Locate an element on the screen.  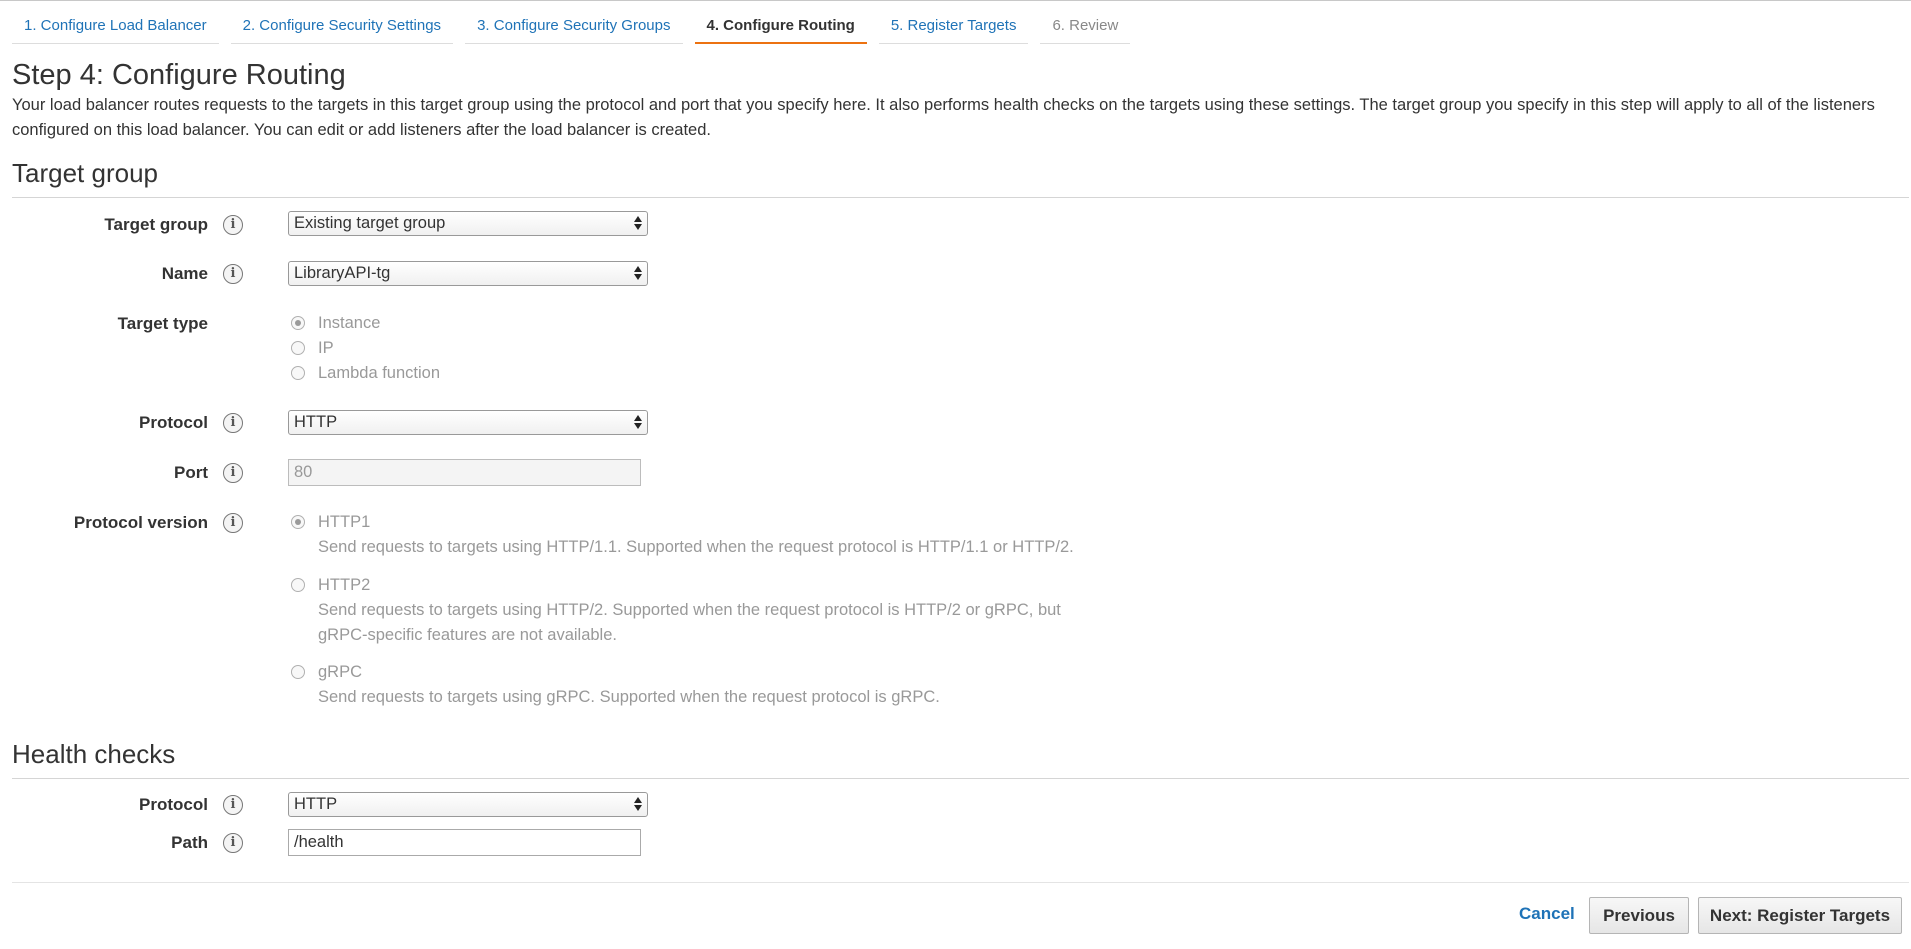
protocol-label: Protocol is located at coordinates (173, 422).